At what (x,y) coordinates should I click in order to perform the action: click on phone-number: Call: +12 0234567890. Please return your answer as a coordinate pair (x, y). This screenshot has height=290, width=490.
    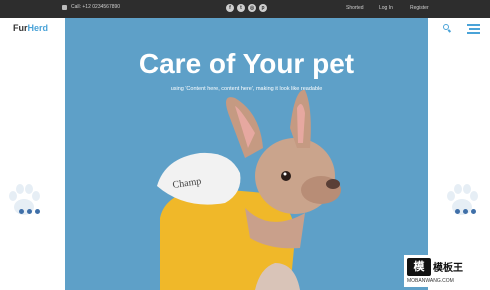
    Looking at the image, I should click on (96, 7).